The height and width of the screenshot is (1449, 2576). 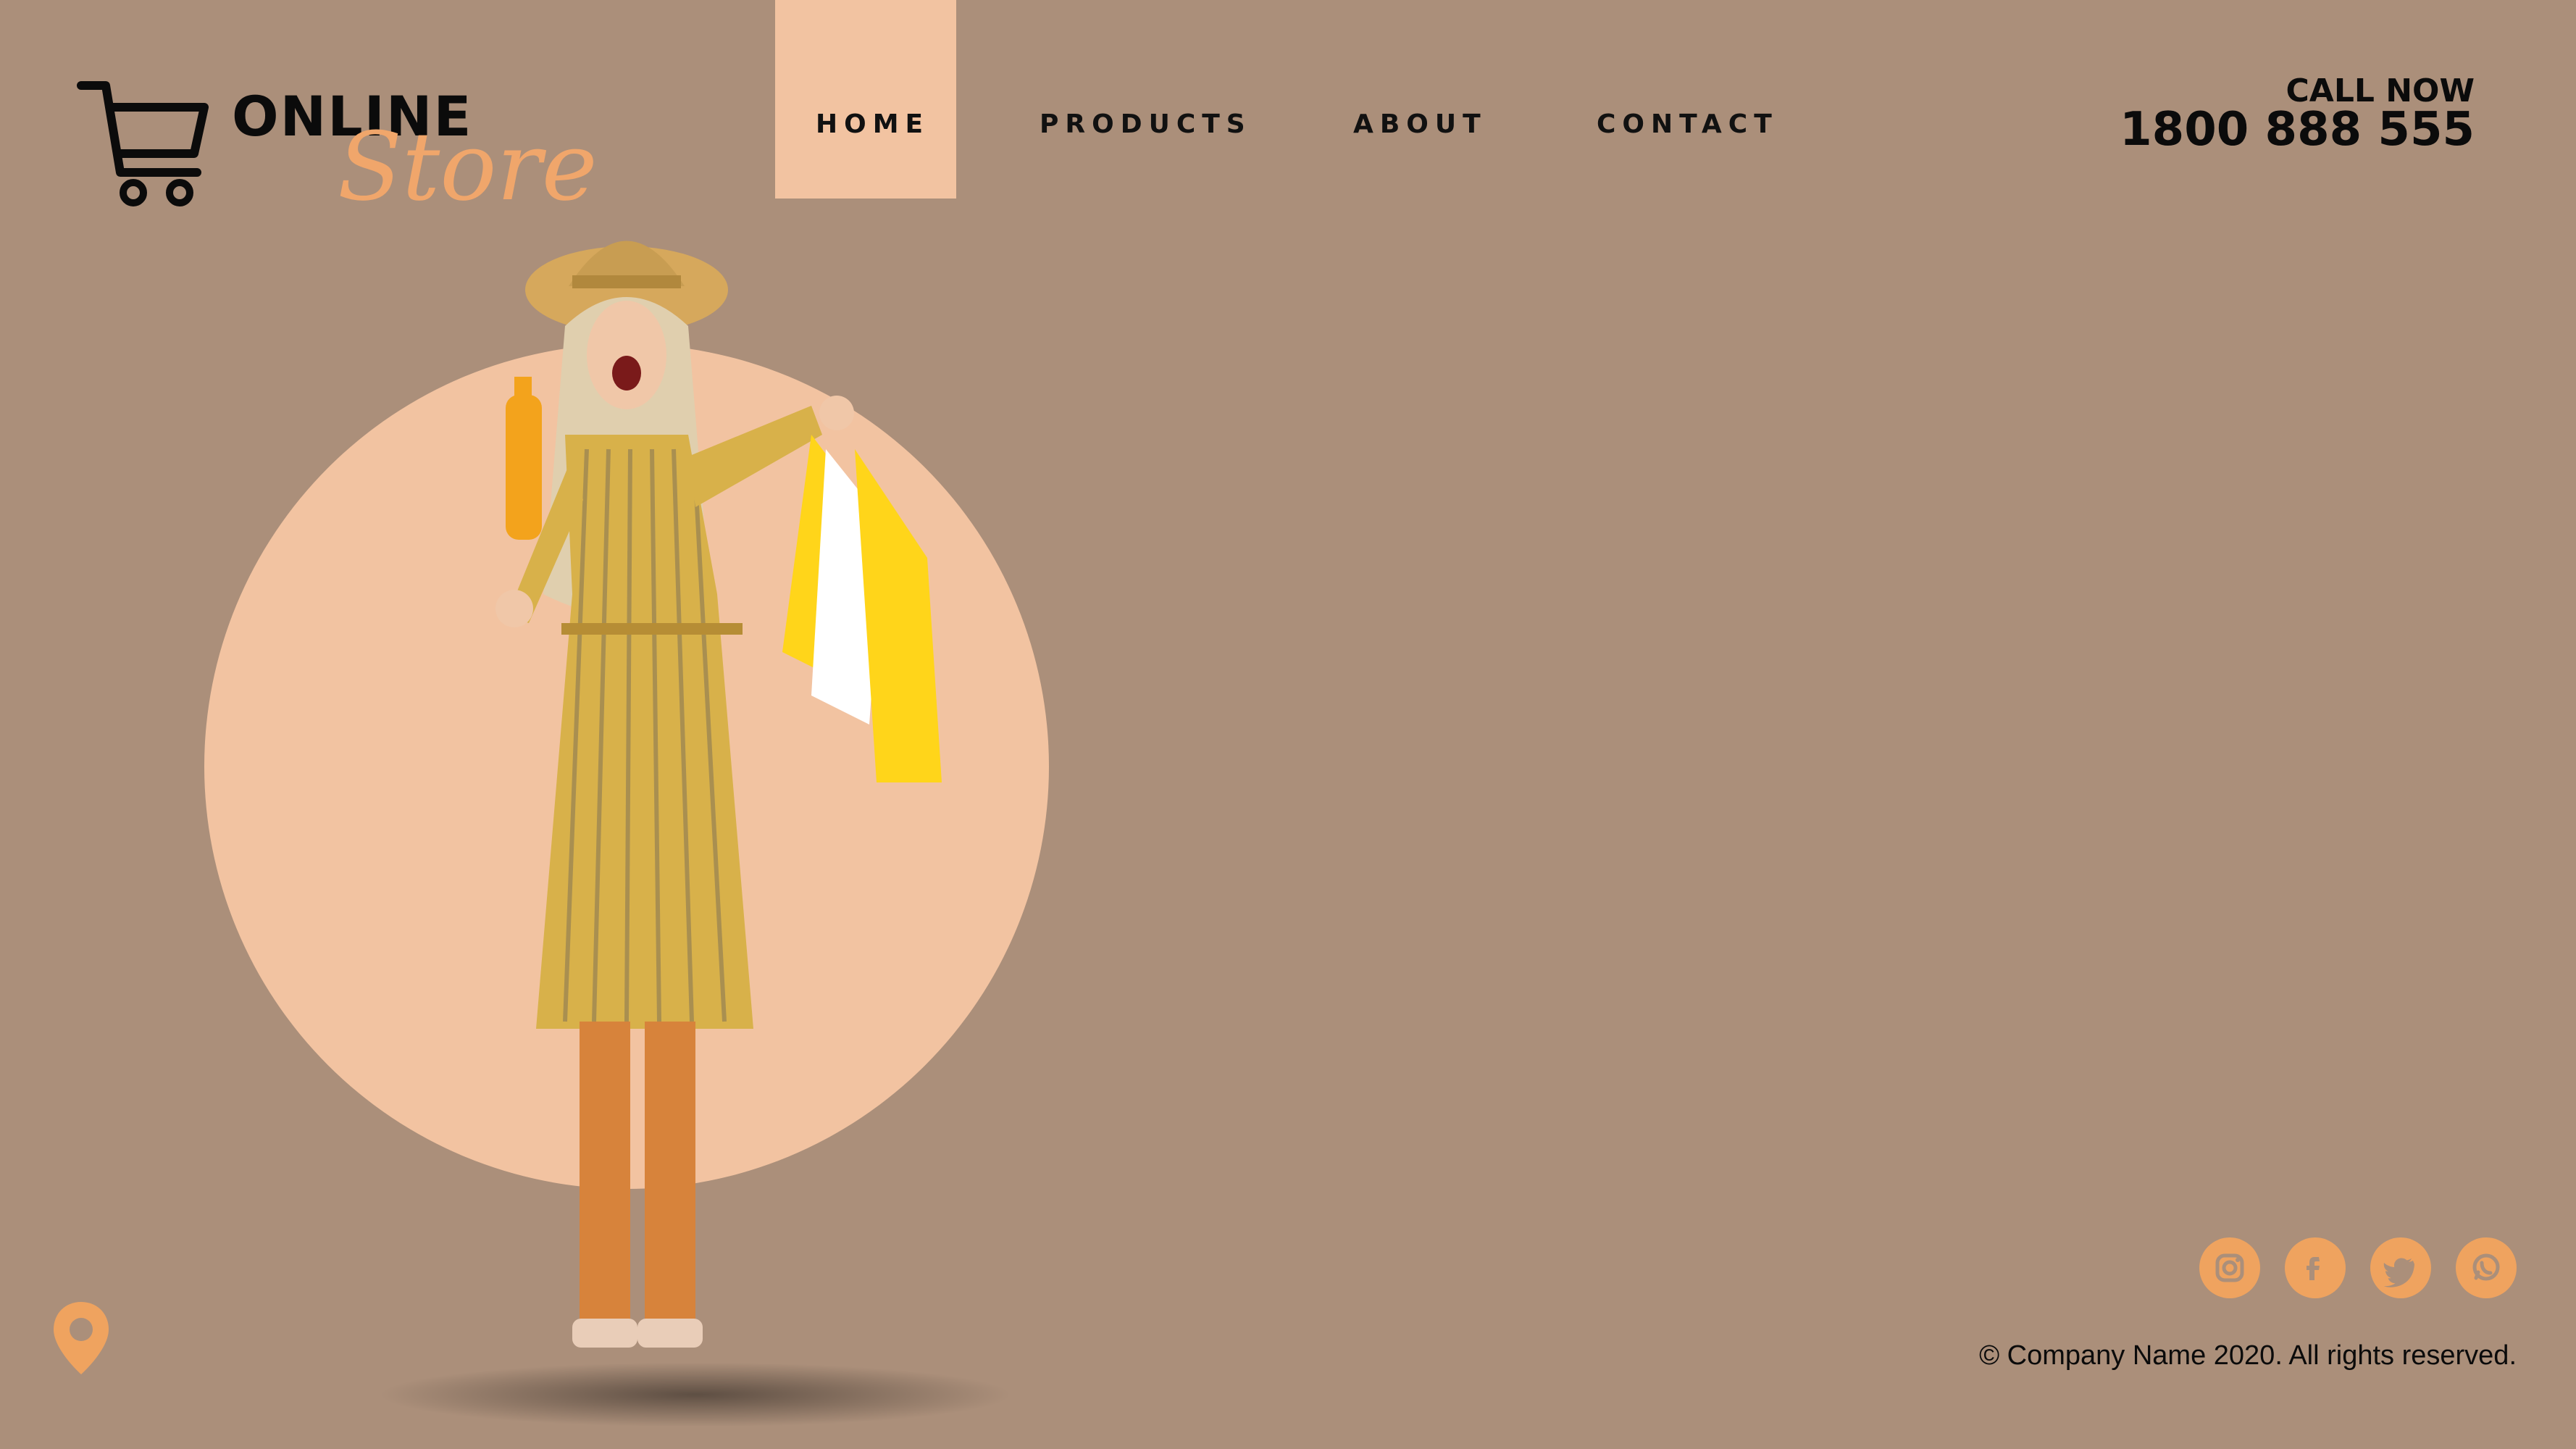 I want to click on location-pin-icon, so click(x=81, y=1338).